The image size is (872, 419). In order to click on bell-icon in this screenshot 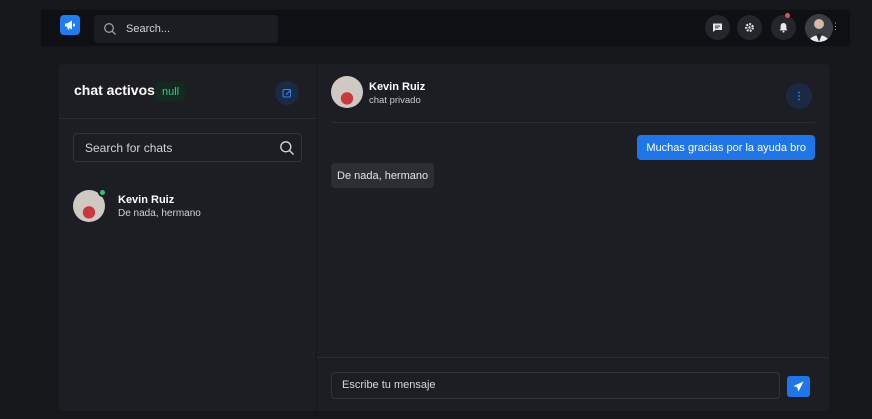, I will do `click(783, 28)`.